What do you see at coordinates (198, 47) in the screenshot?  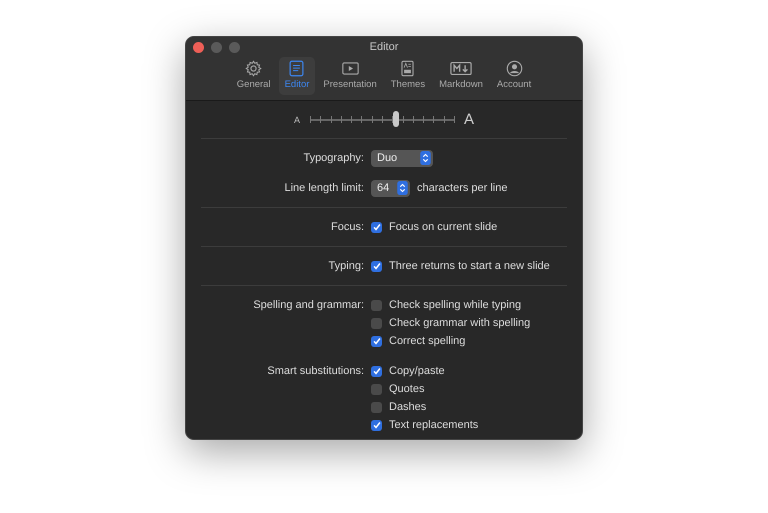 I see `close-button` at bounding box center [198, 47].